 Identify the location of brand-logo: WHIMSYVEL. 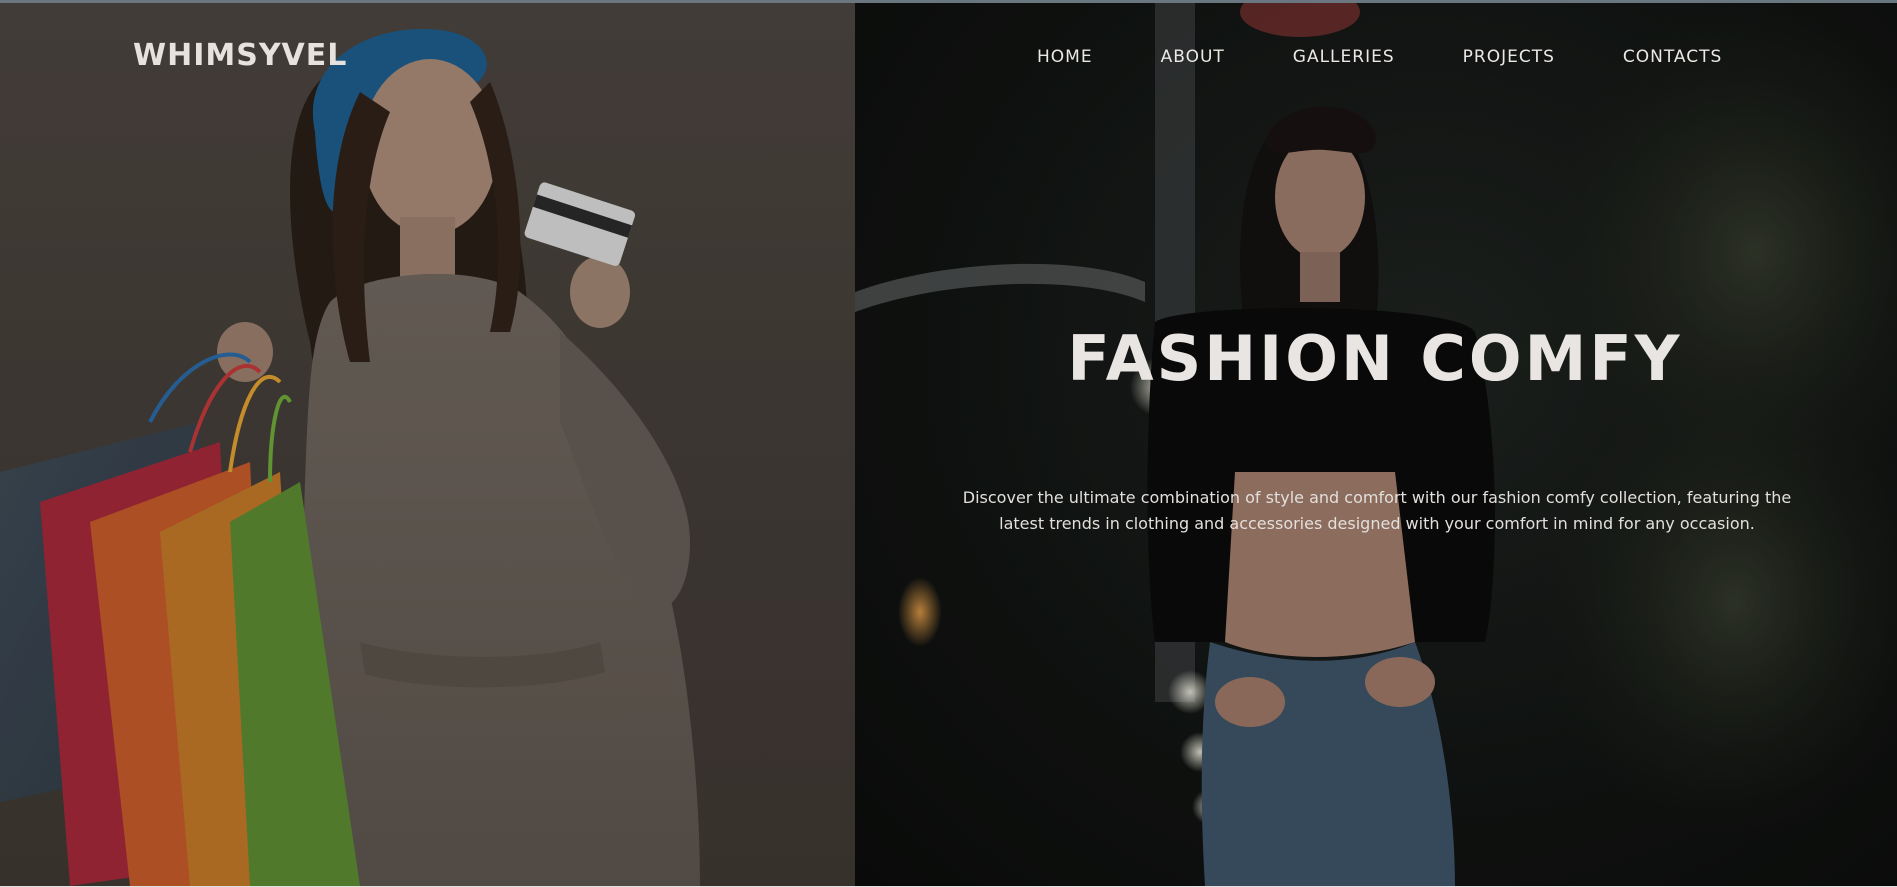
(240, 55).